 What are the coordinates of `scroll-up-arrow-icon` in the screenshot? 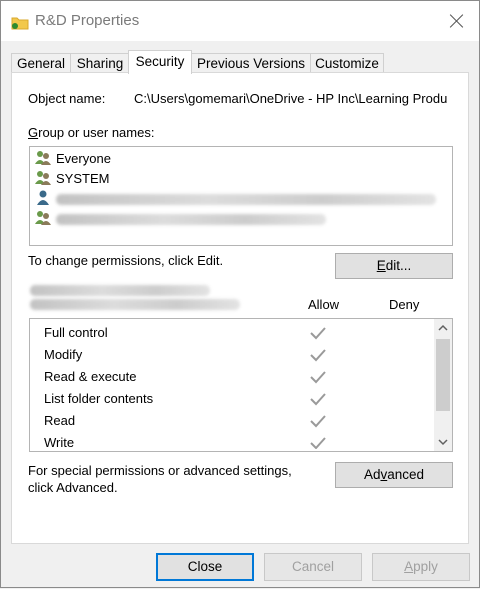 It's located at (443, 328).